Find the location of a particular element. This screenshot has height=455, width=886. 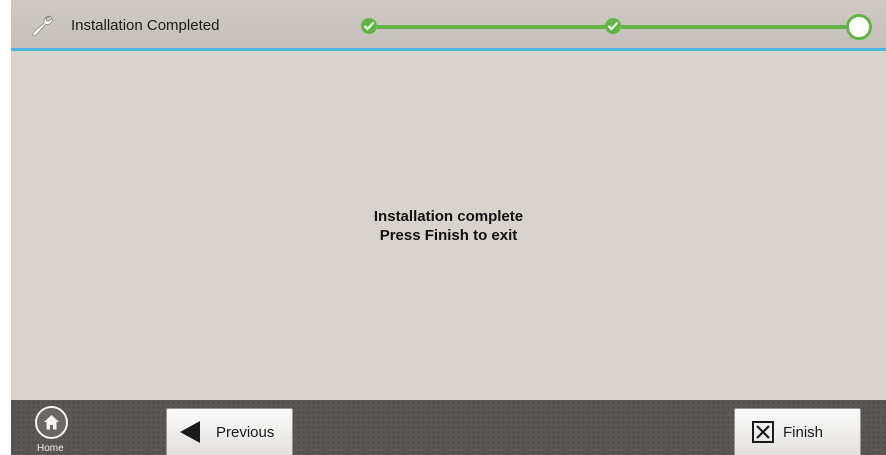

left-arrow-icon is located at coordinates (190, 432).